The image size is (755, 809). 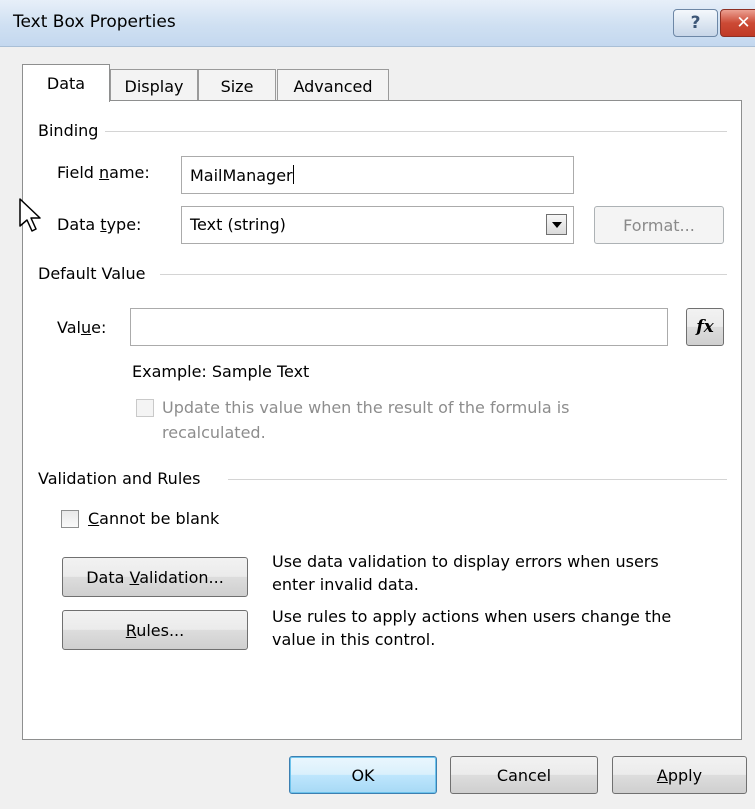 What do you see at coordinates (99, 224) in the screenshot?
I see `data-type-label: Data type:` at bounding box center [99, 224].